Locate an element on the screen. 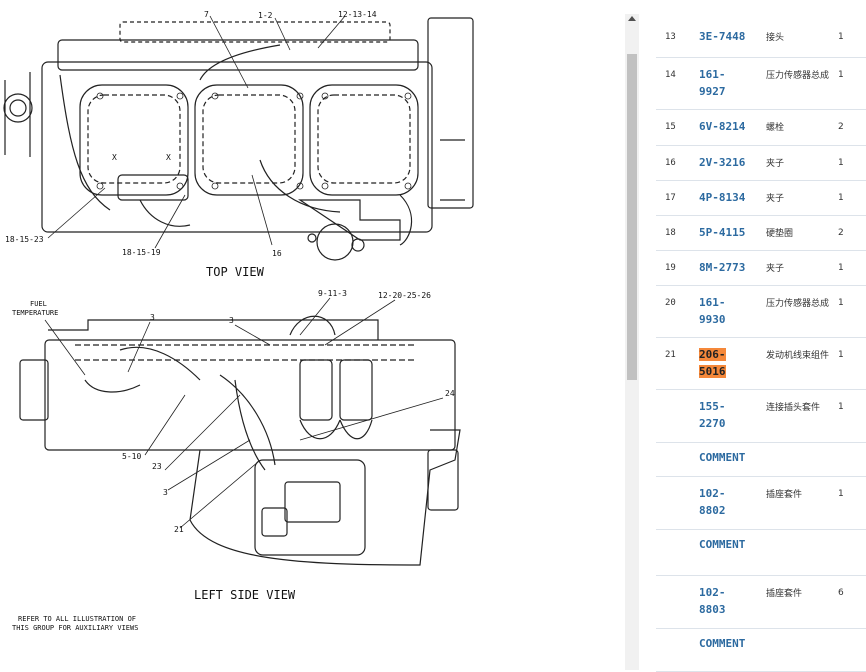  part-number-link: 161- 9930 is located at coordinates (712, 311).